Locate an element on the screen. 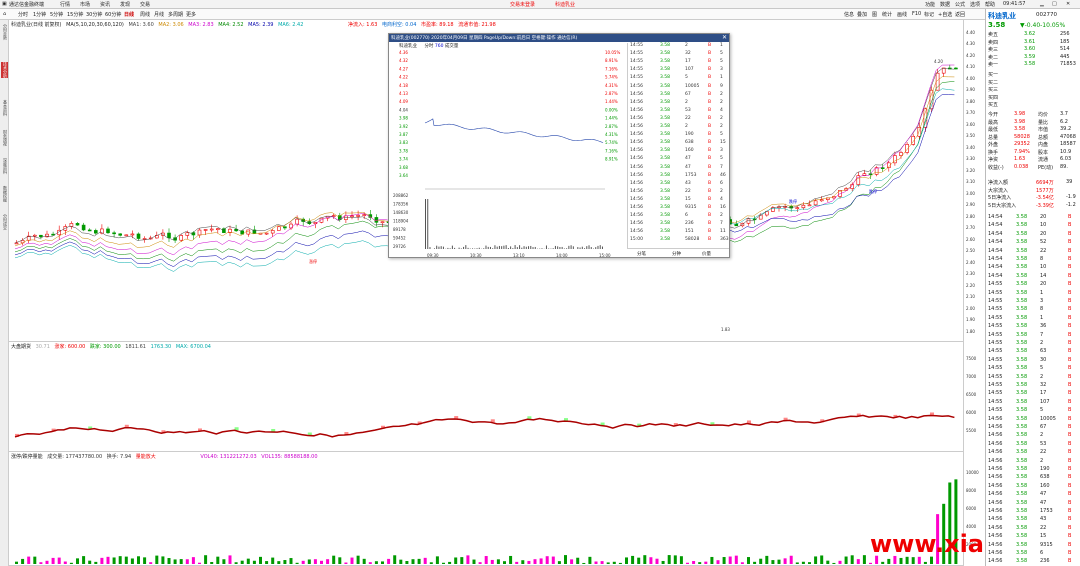 The image size is (1080, 566). minimize-icon: ▁ is located at coordinates (1042, 4).